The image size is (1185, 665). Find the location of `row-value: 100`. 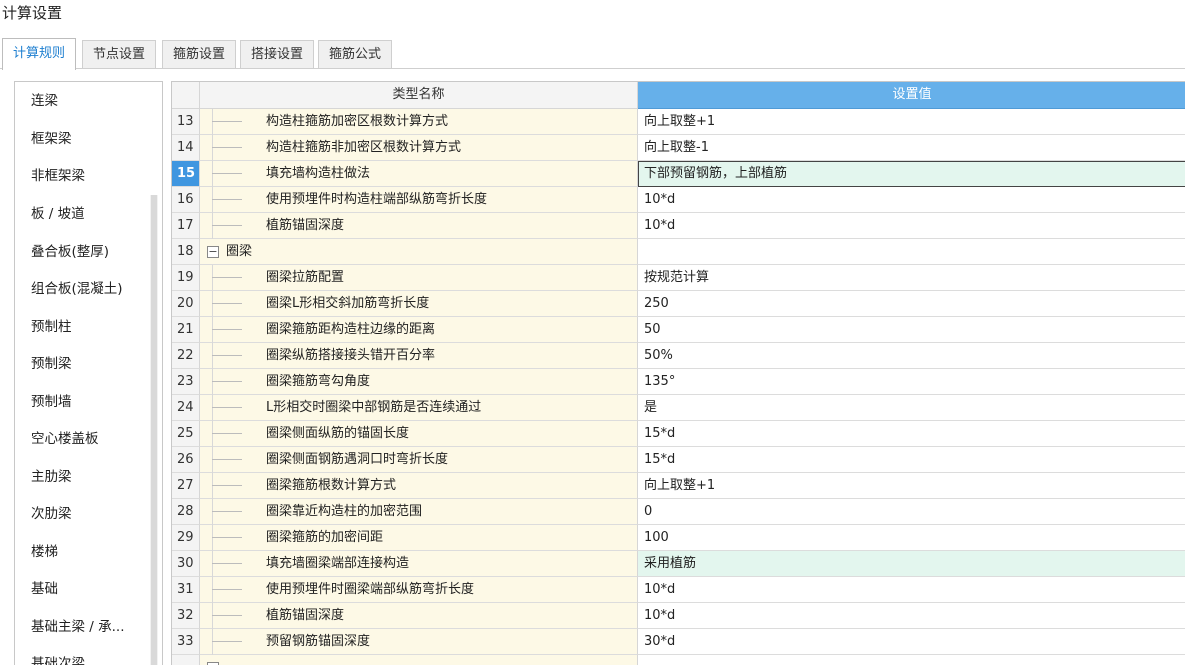

row-value: 100 is located at coordinates (911, 538).